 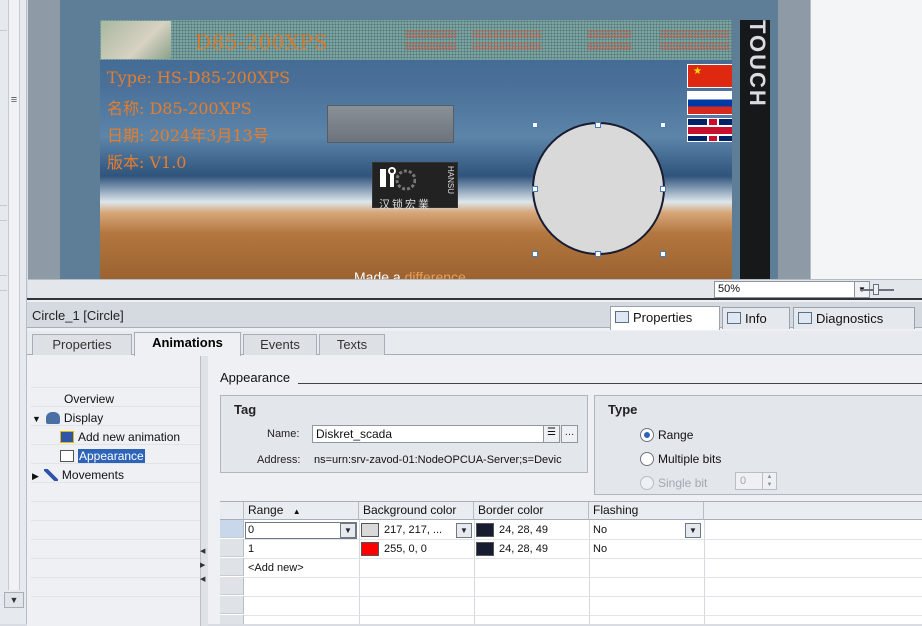 I want to click on subtab-texts: Texts, so click(x=352, y=344).